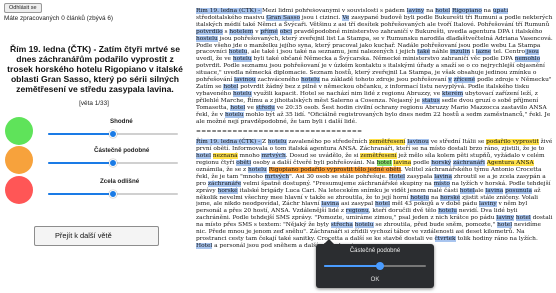  I want to click on highlighted-word: místo, so click(441, 183).